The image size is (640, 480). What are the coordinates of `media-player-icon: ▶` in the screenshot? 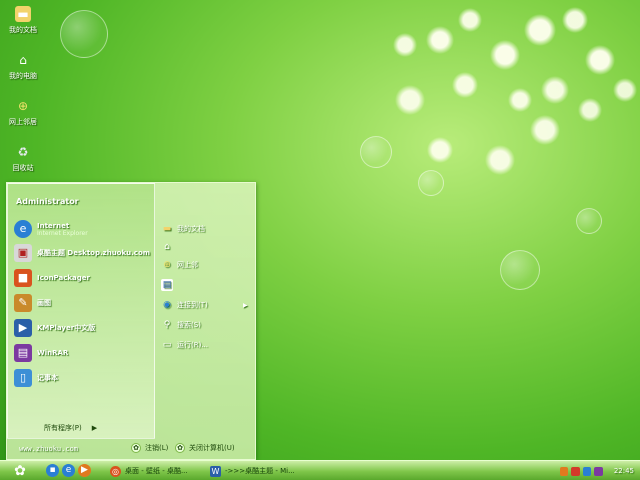 It's located at (84, 470).